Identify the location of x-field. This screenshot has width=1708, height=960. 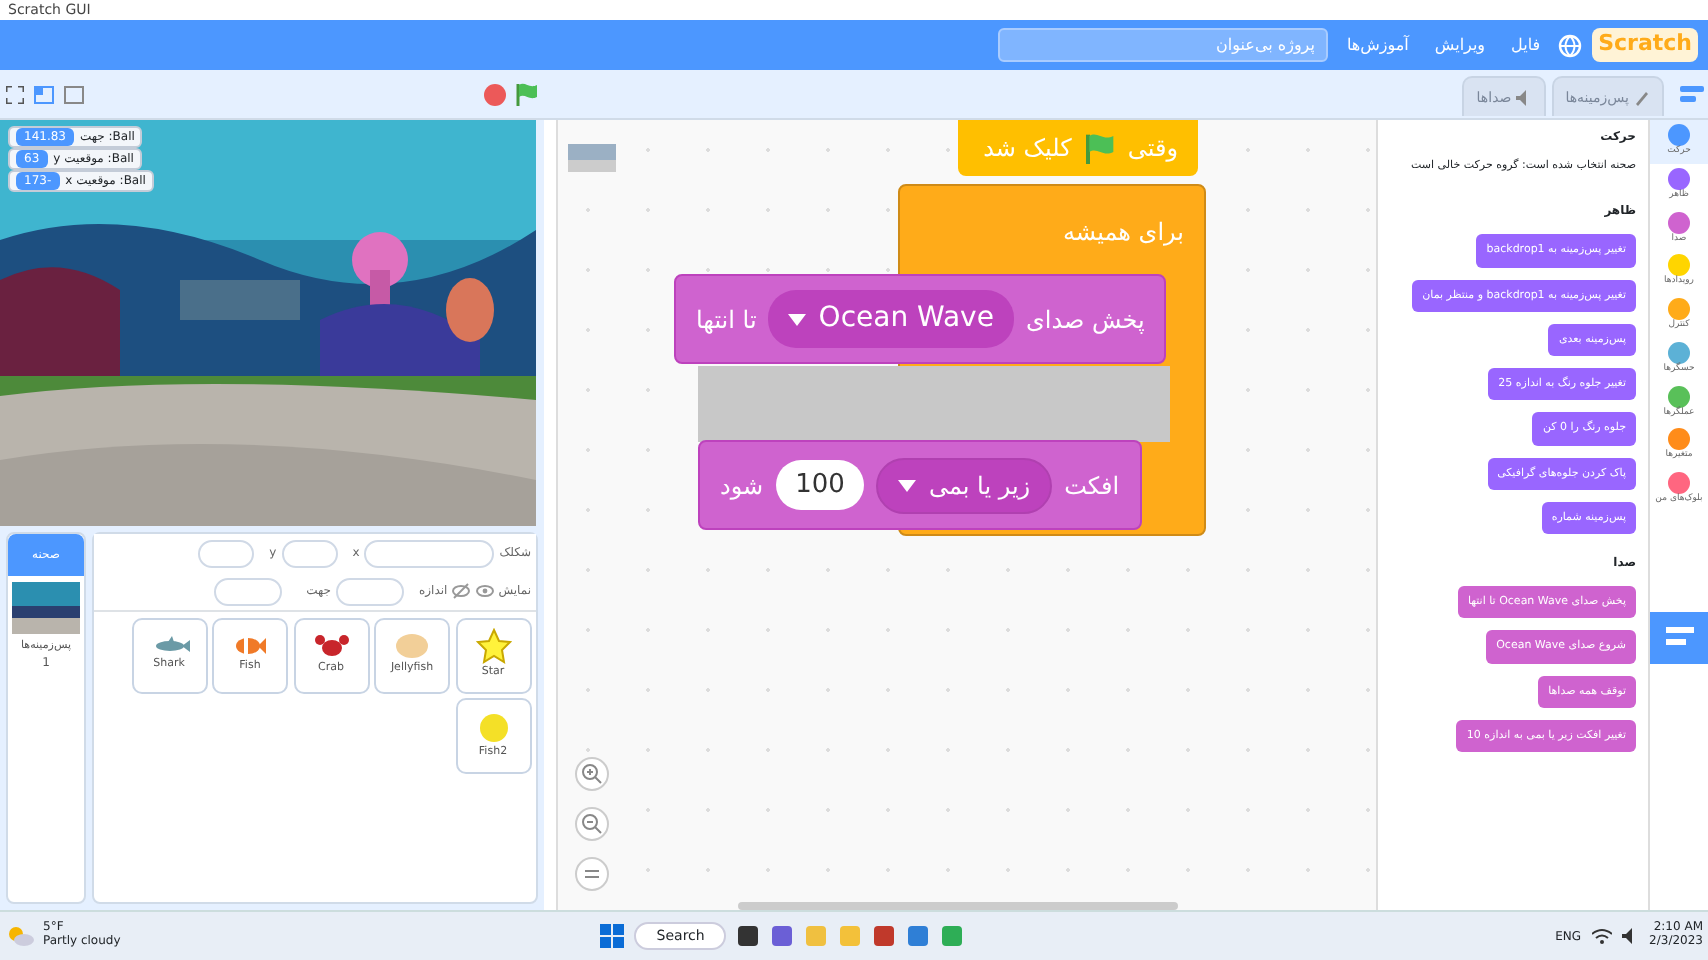
(309, 553).